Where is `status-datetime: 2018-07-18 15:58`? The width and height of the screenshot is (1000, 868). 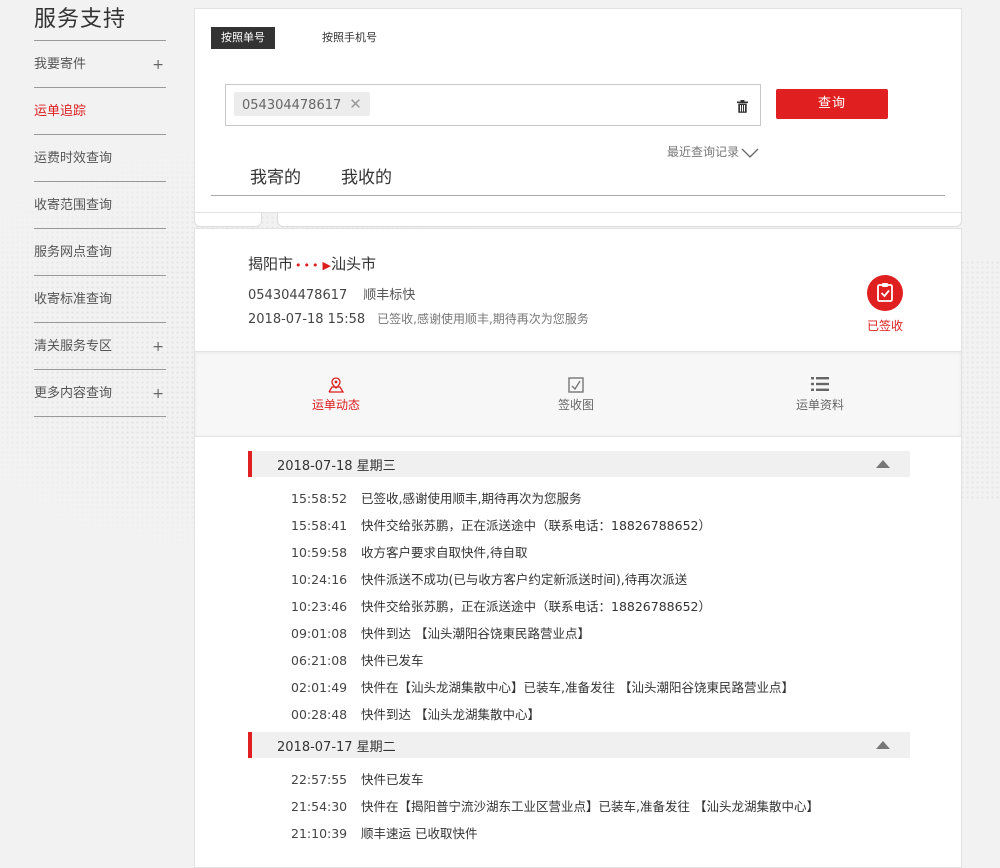
status-datetime: 2018-07-18 15:58 is located at coordinates (307, 319).